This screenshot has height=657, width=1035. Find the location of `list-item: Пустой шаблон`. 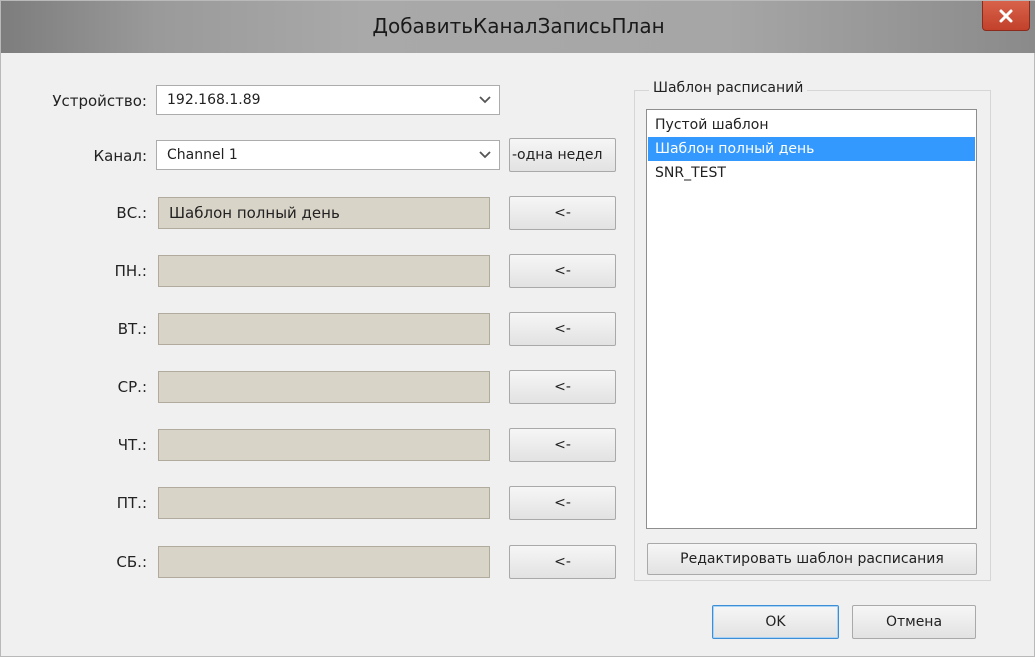

list-item: Пустой шаблон is located at coordinates (811, 125).